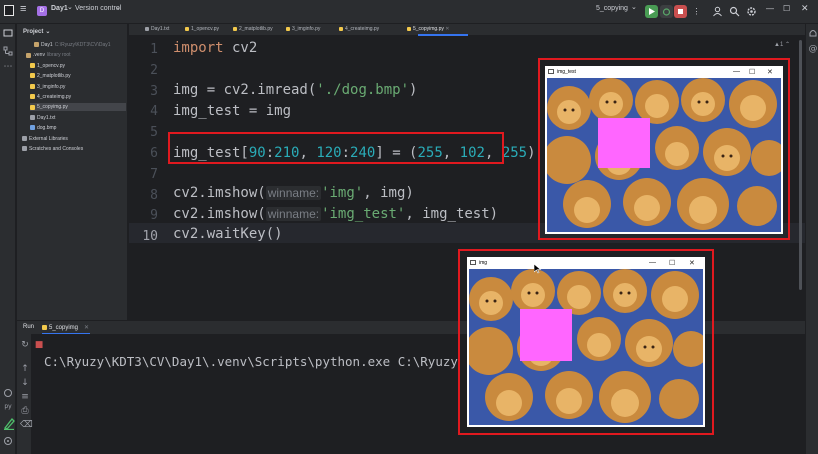 This screenshot has height=454, width=818. Describe the element at coordinates (154, 153) in the screenshot. I see `line-number: 6` at that location.